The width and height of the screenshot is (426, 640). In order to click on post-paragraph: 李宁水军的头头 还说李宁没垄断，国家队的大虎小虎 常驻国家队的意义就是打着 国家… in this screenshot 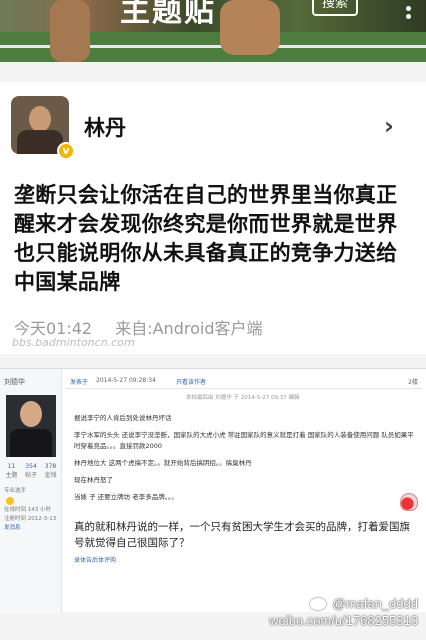, I will do `click(244, 440)`.